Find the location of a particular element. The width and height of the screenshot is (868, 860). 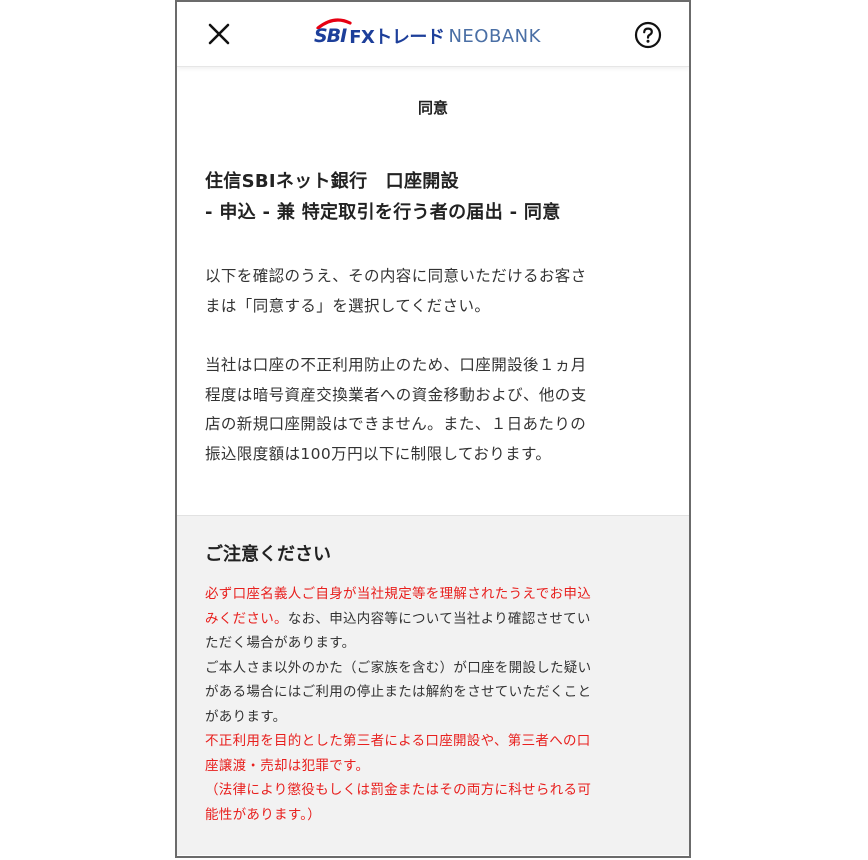

notice-line: ただく場合があります。 is located at coordinates (280, 643).